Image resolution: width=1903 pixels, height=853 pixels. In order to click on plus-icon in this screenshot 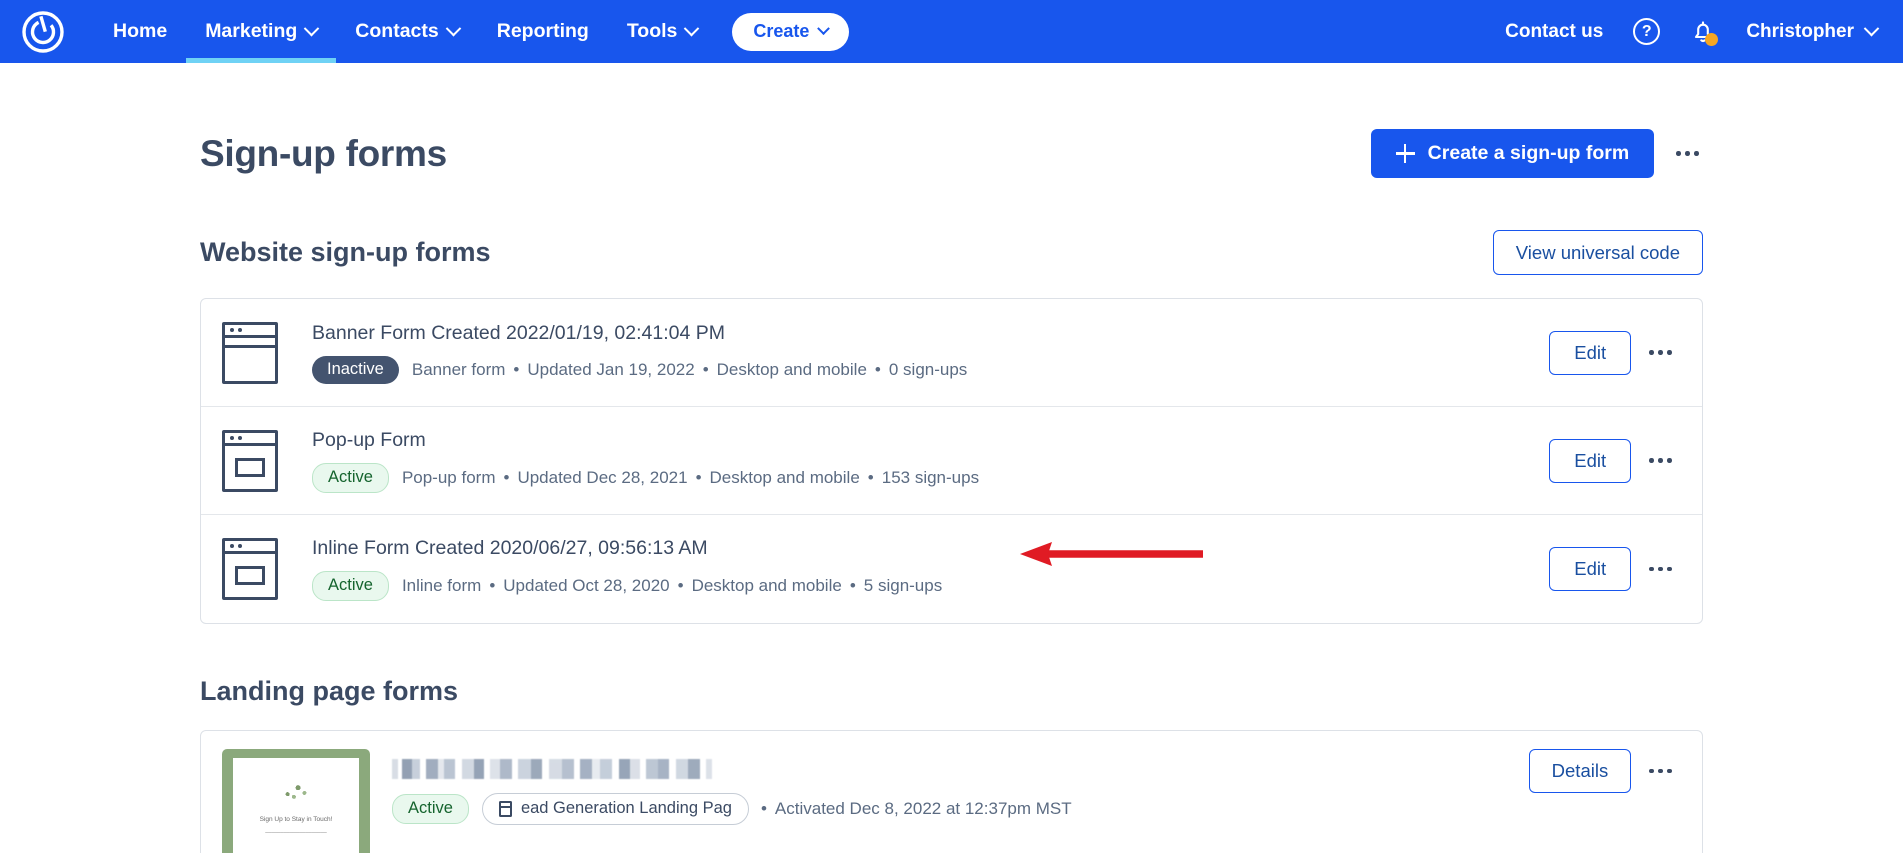, I will do `click(1405, 153)`.